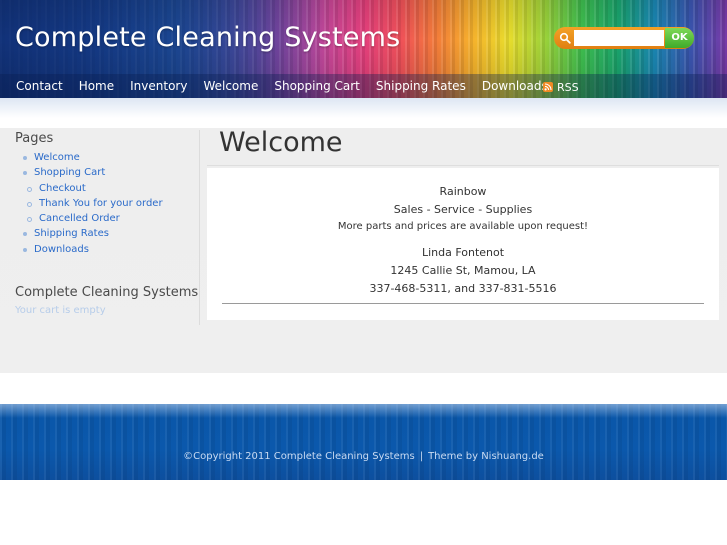 The image size is (727, 545). What do you see at coordinates (421, 86) in the screenshot?
I see `nav-item-shipping-rates: Shipping Rates` at bounding box center [421, 86].